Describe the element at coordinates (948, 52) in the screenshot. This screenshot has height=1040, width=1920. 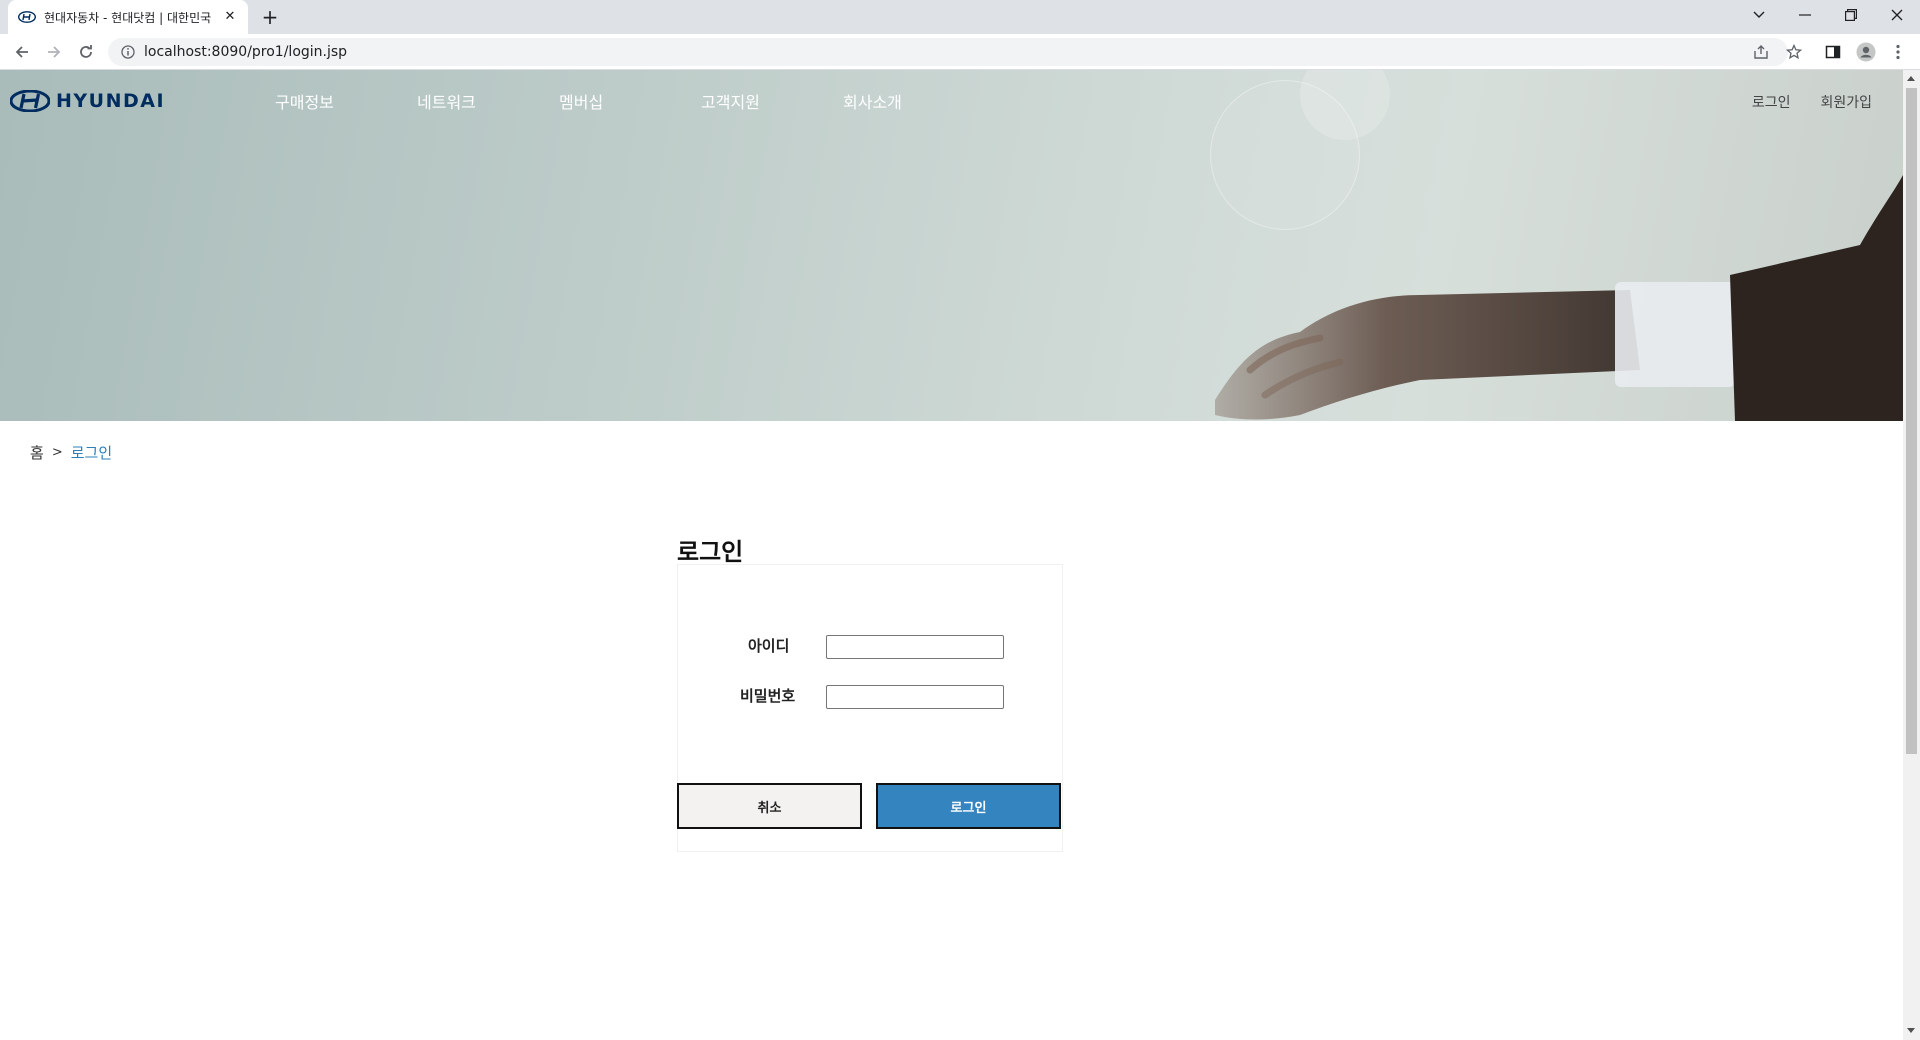
I see `address-bar: localhost:8090/pro1/login.jsp` at that location.